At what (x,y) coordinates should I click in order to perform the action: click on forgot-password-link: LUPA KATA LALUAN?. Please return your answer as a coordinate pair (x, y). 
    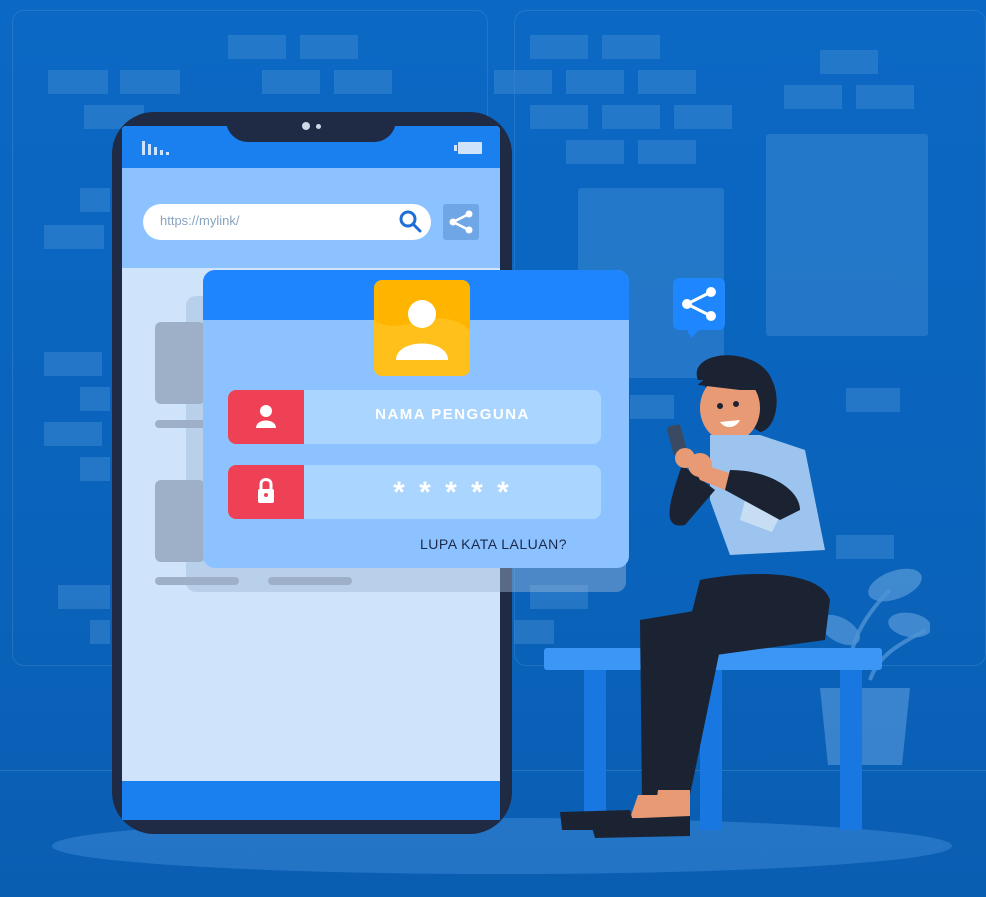
    Looking at the image, I should click on (493, 544).